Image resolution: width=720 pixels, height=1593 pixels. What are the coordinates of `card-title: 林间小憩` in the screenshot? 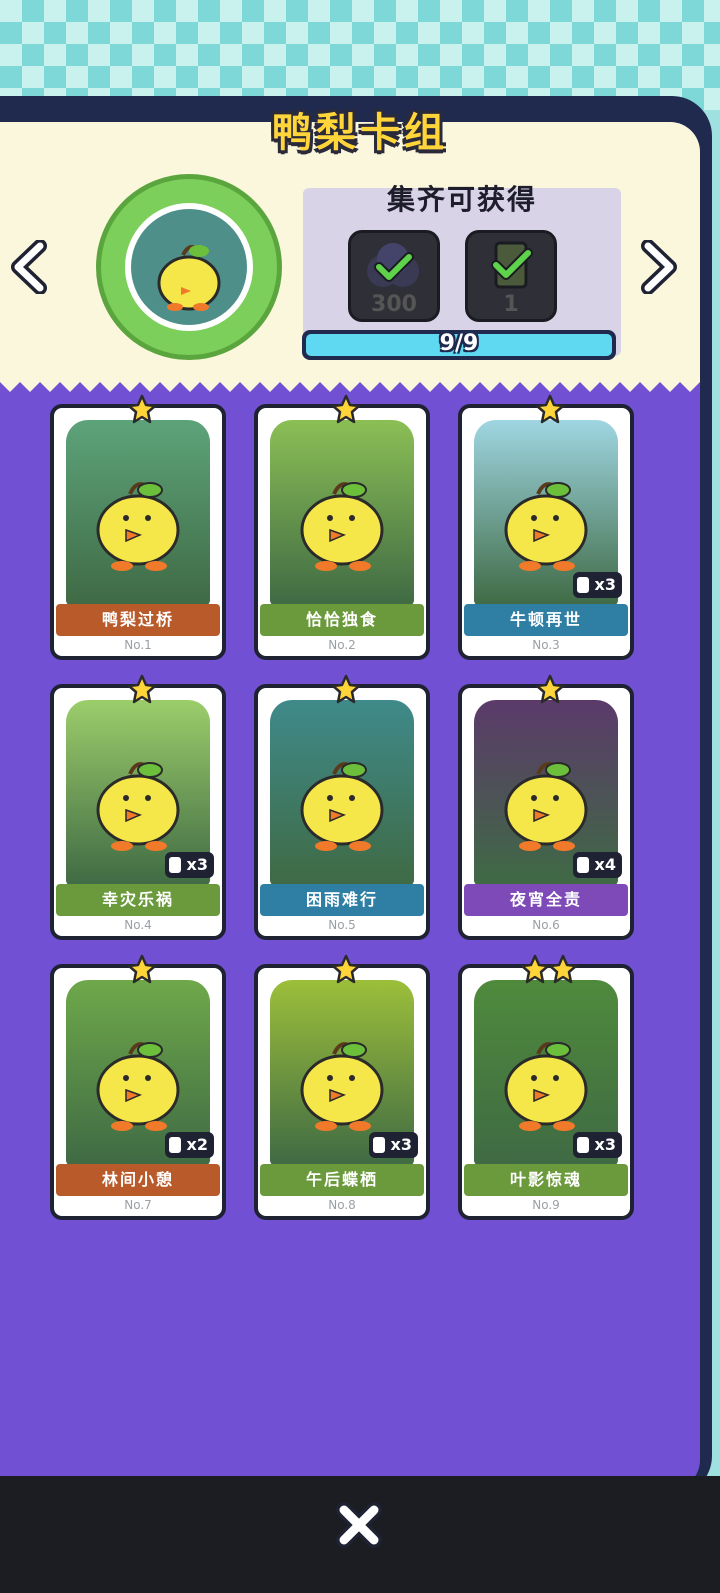 It's located at (138, 1180).